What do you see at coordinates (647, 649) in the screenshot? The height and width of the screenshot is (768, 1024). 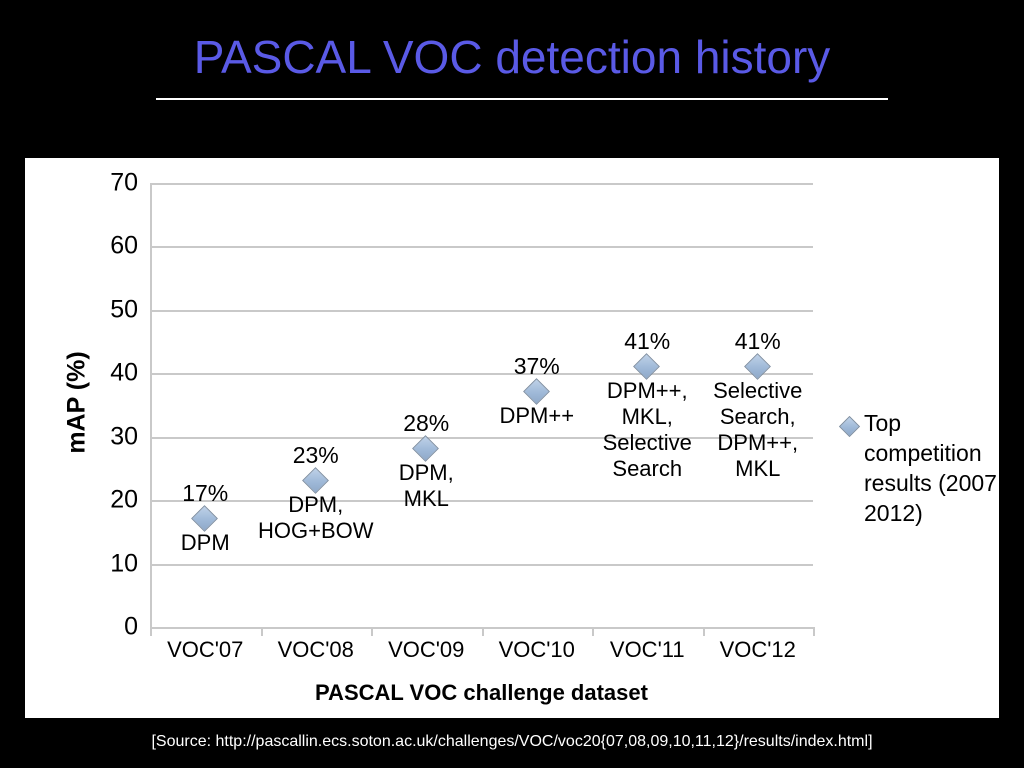 I see `x-axis-tick-label: VOC'11` at bounding box center [647, 649].